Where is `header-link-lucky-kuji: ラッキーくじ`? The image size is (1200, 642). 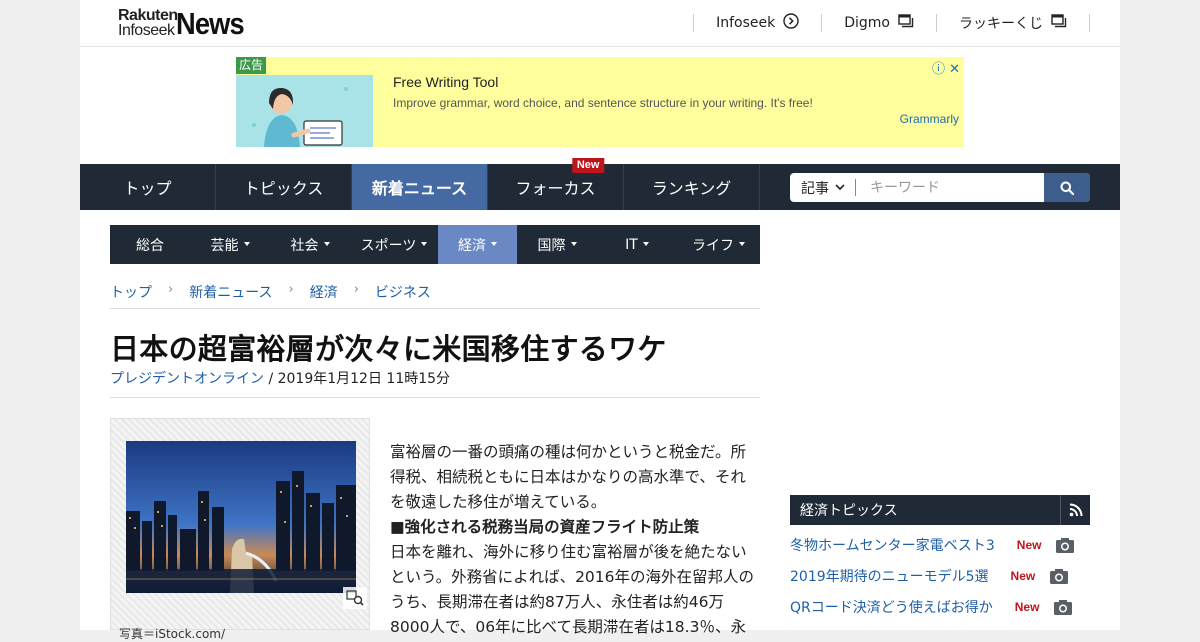
header-link-lucky-kuji: ラッキーくじ is located at coordinates (1013, 23).